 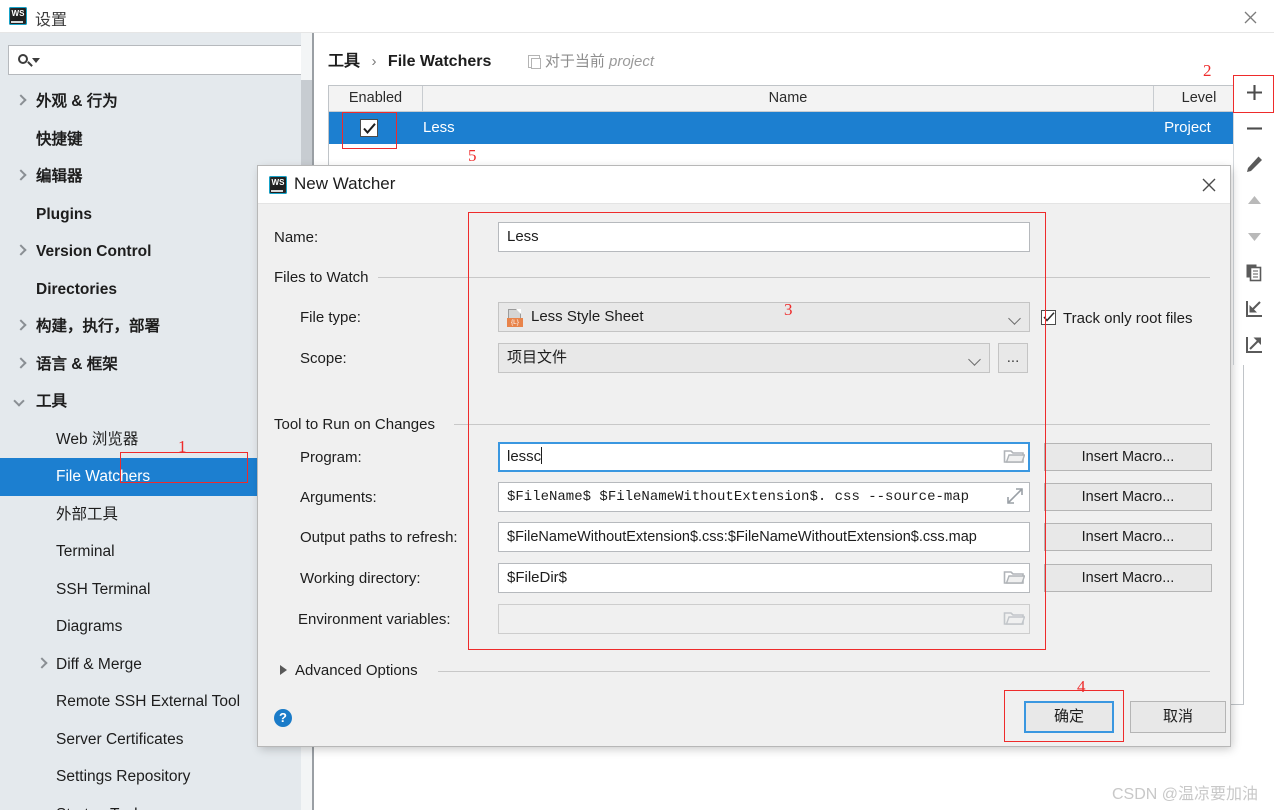 I want to click on watermark: CSDN @温凉要加油, so click(x=1184, y=794).